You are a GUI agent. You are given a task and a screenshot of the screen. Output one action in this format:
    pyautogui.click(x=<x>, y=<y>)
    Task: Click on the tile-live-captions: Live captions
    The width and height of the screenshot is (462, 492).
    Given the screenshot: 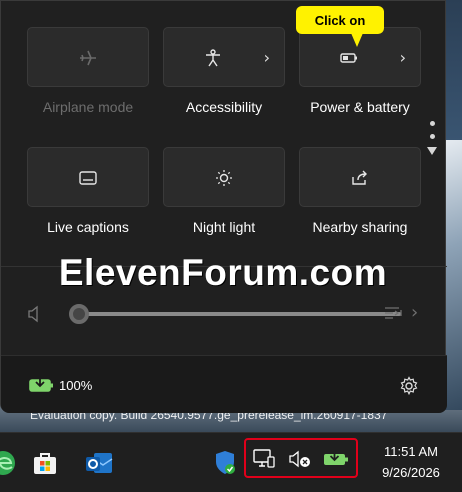 What is the action you would take?
    pyautogui.click(x=88, y=191)
    